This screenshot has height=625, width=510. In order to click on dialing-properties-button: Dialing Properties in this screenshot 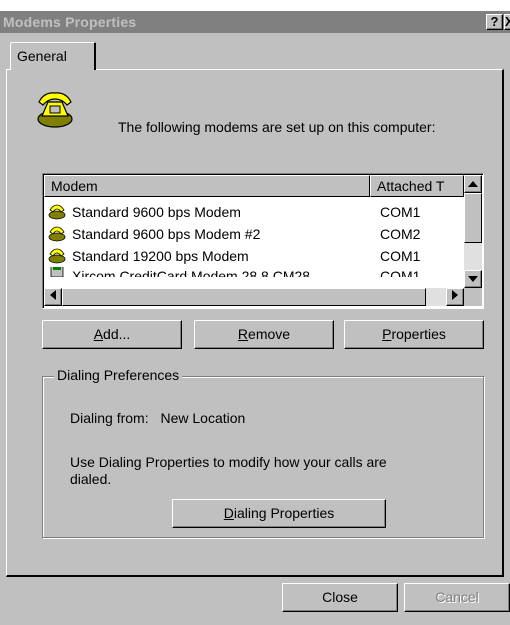, I will do `click(279, 513)`.